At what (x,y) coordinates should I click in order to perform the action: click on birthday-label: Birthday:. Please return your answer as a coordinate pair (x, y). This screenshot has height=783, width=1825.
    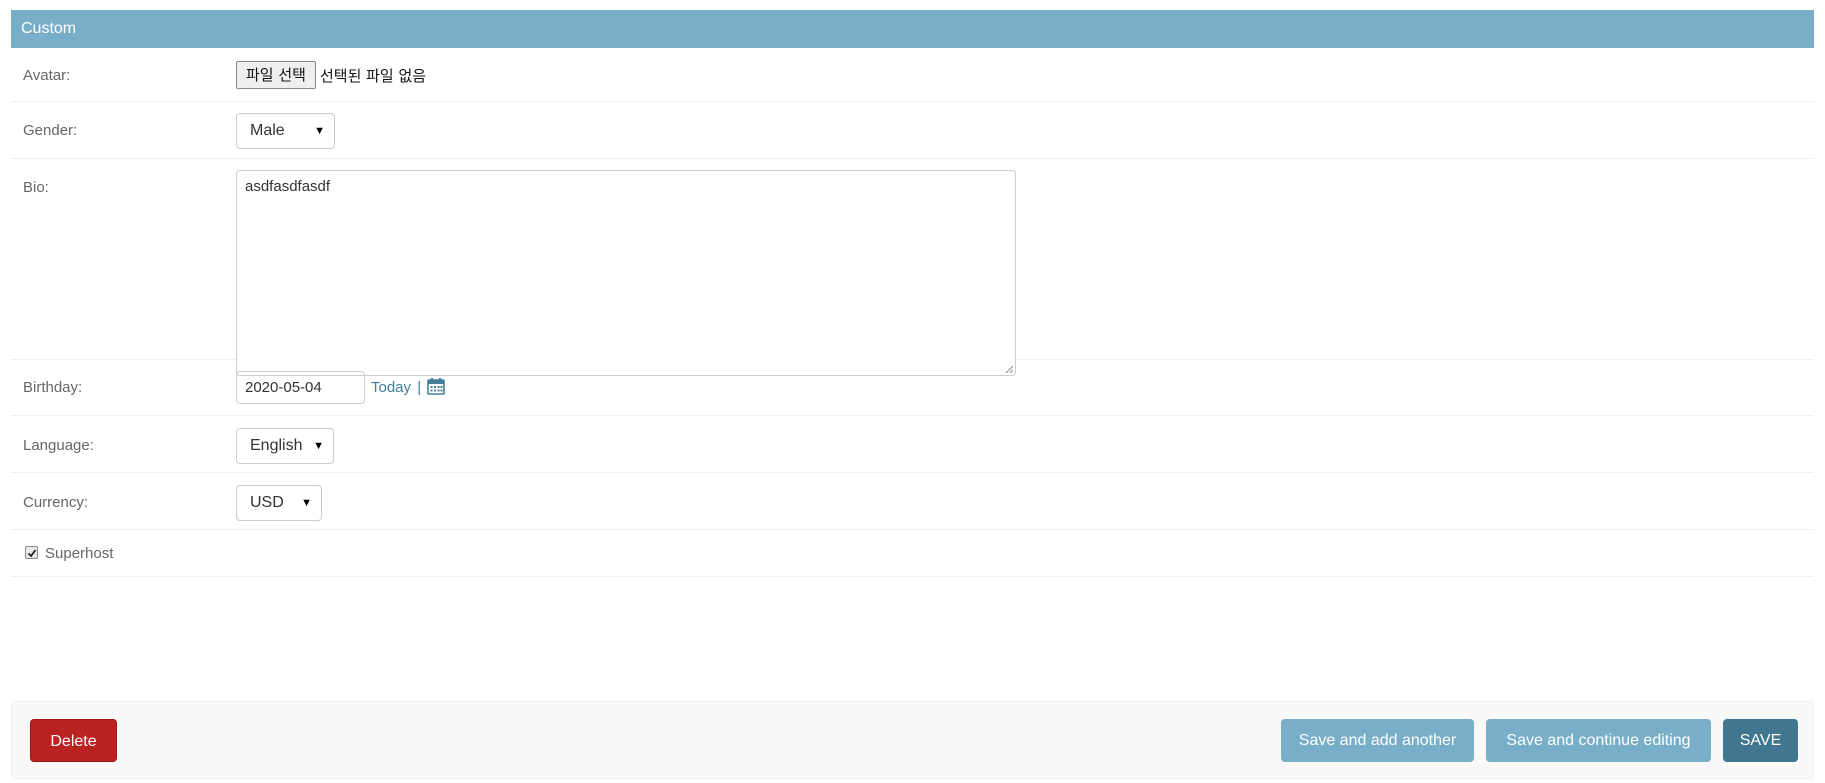
    Looking at the image, I should click on (53, 387).